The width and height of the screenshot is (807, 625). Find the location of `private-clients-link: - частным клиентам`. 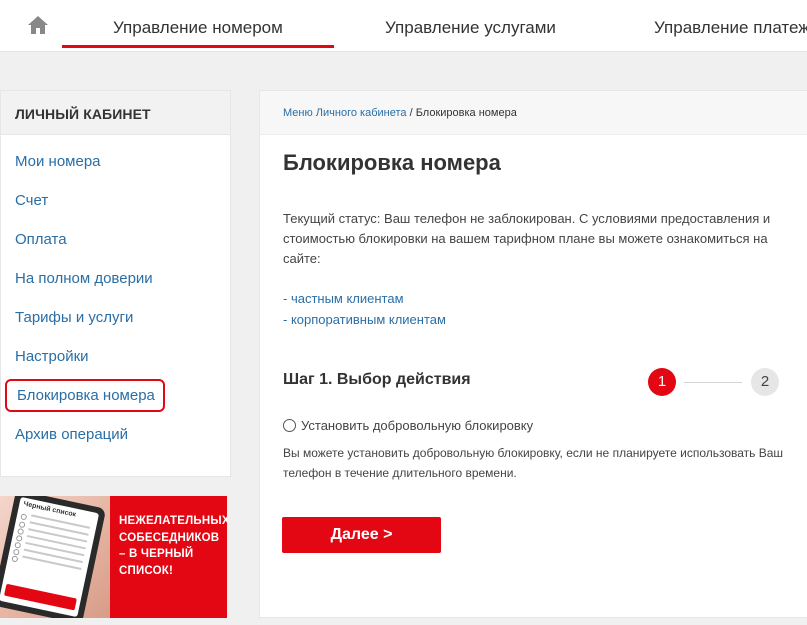

private-clients-link: - частным клиентам is located at coordinates (343, 298).